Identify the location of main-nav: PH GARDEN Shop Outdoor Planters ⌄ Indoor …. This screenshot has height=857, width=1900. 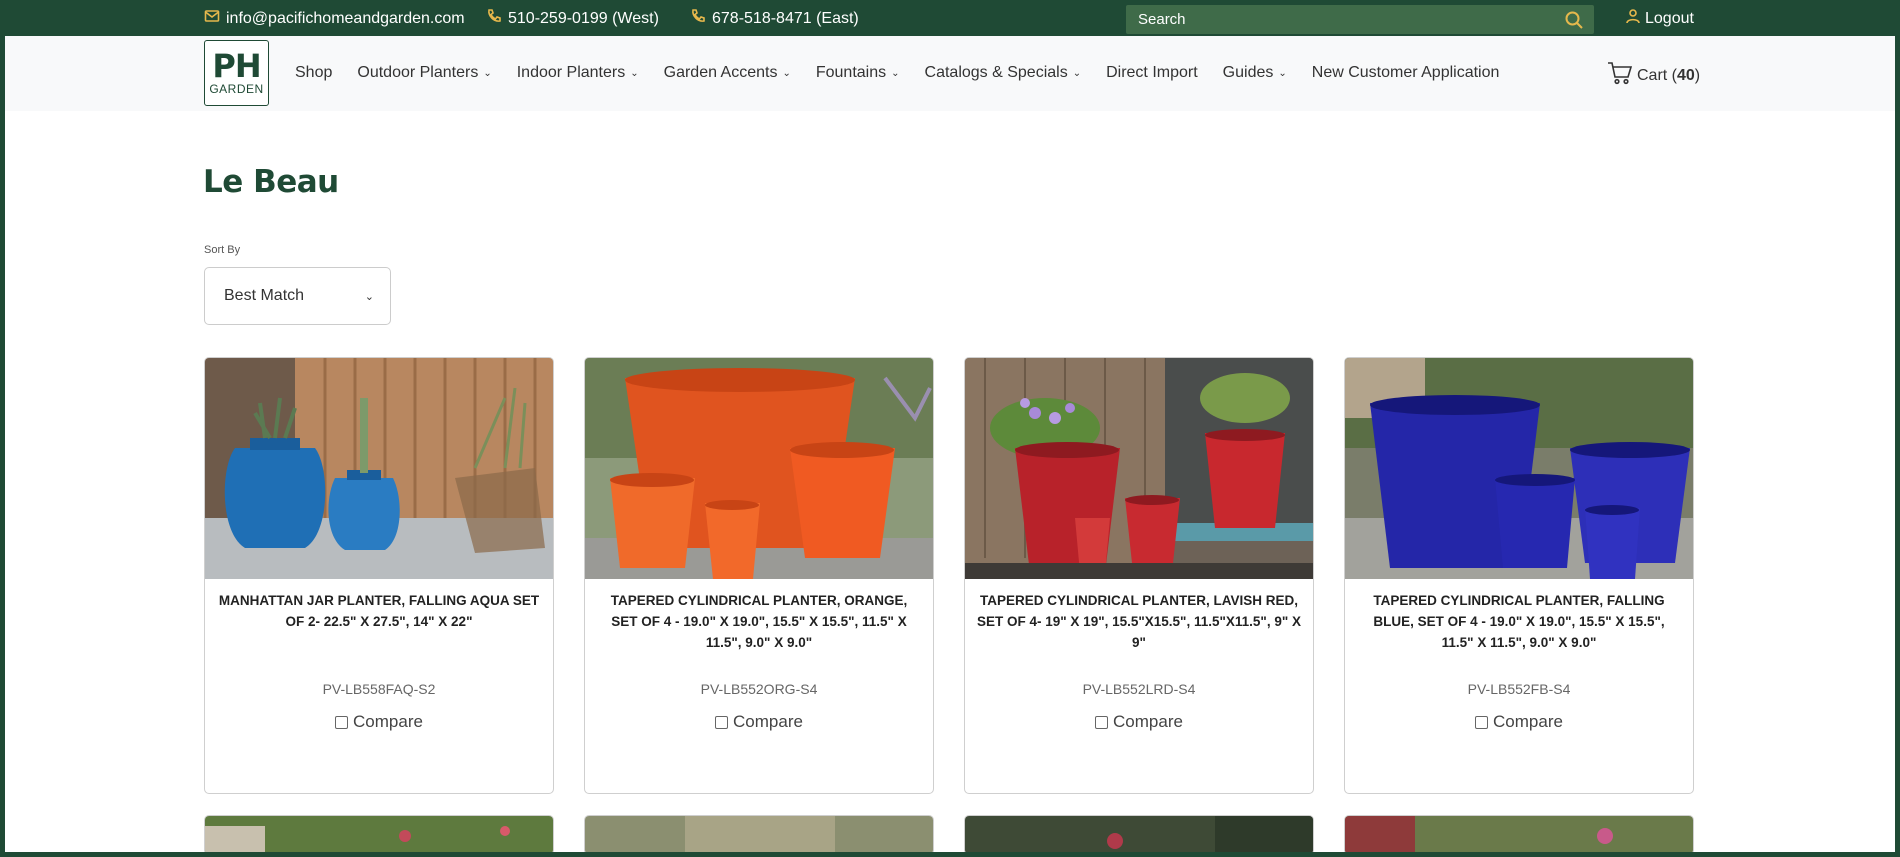
(950, 73).